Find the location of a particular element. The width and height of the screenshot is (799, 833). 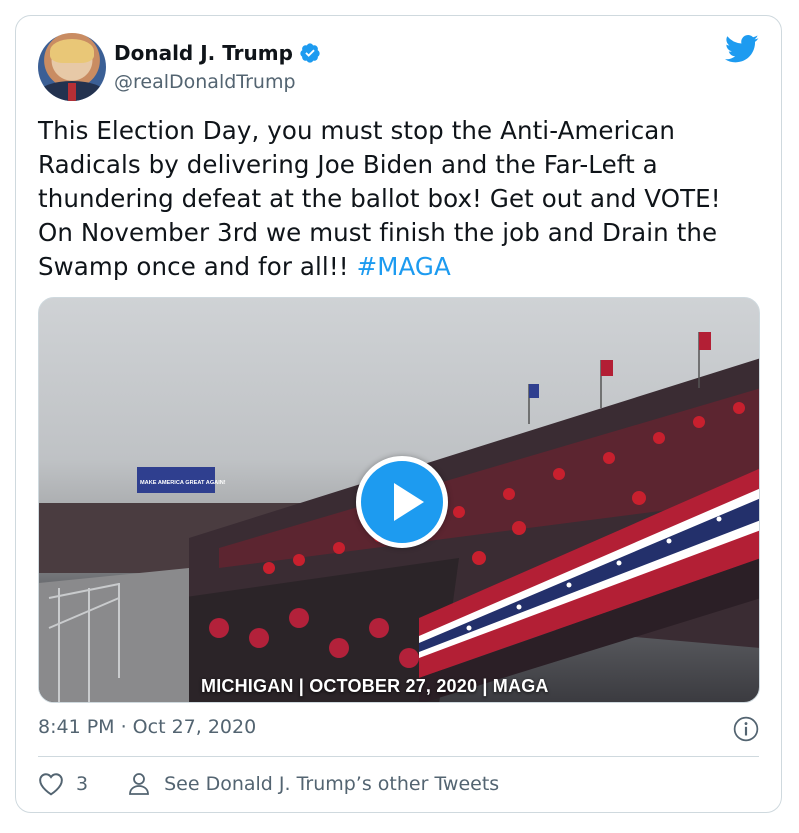

see-other-tweets-label: See Donald J. Trump’s other Tweets is located at coordinates (332, 784).